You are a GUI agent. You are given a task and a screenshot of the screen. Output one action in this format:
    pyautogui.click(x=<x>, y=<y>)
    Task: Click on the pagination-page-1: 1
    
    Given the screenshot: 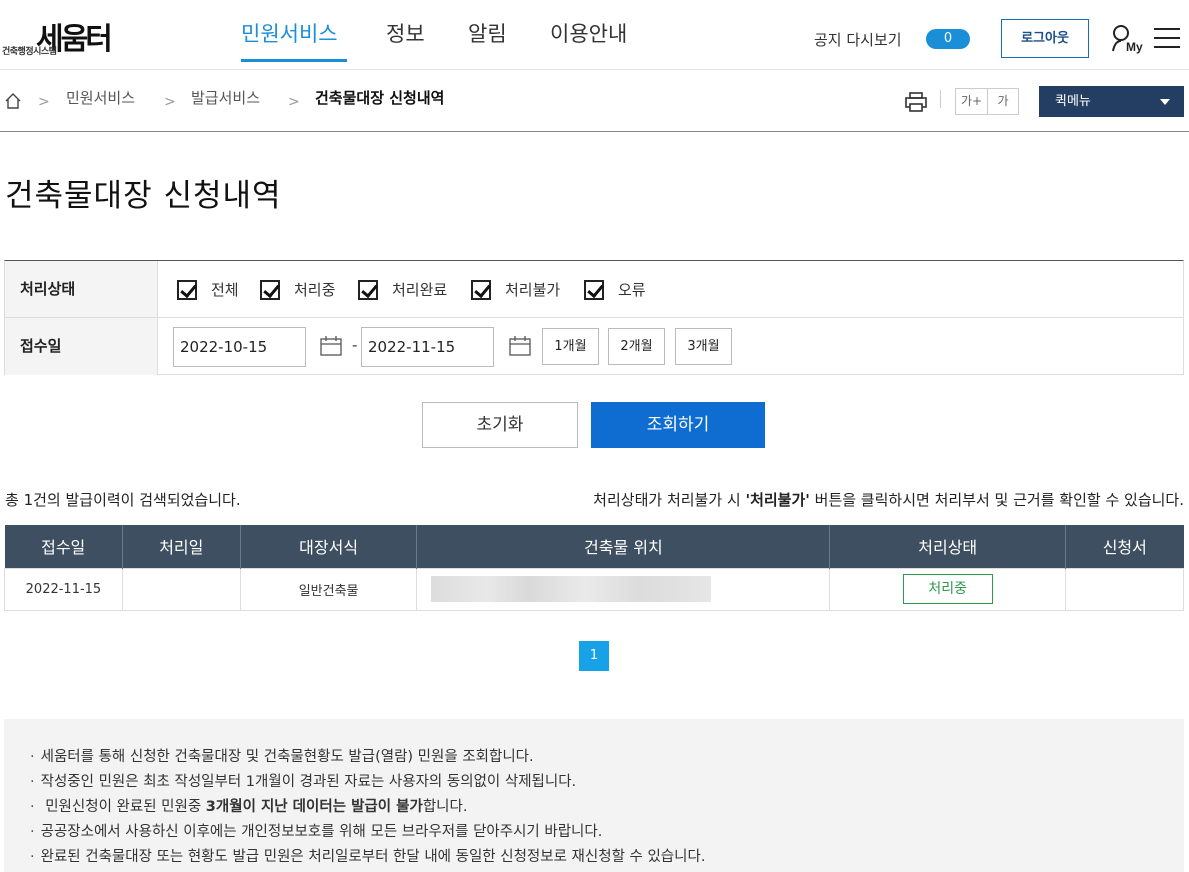 What is the action you would take?
    pyautogui.click(x=594, y=656)
    